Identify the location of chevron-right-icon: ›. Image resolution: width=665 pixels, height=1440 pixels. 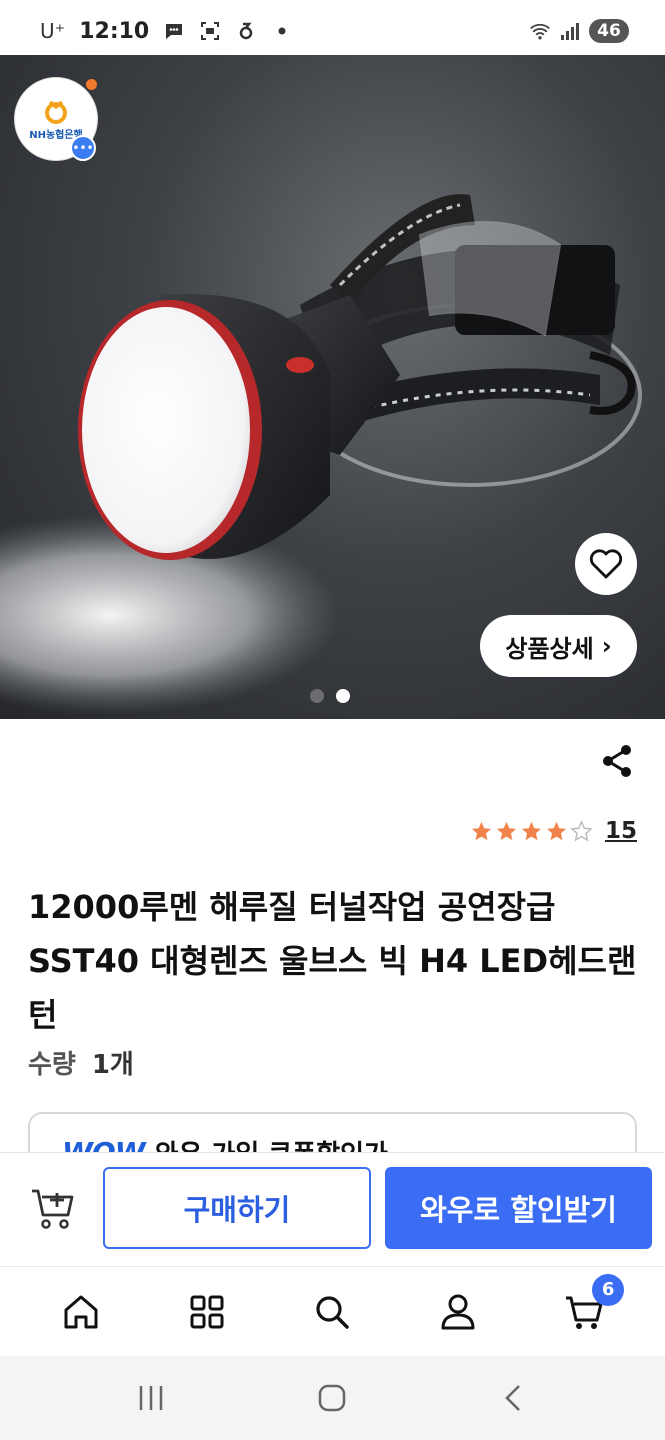
(606, 646).